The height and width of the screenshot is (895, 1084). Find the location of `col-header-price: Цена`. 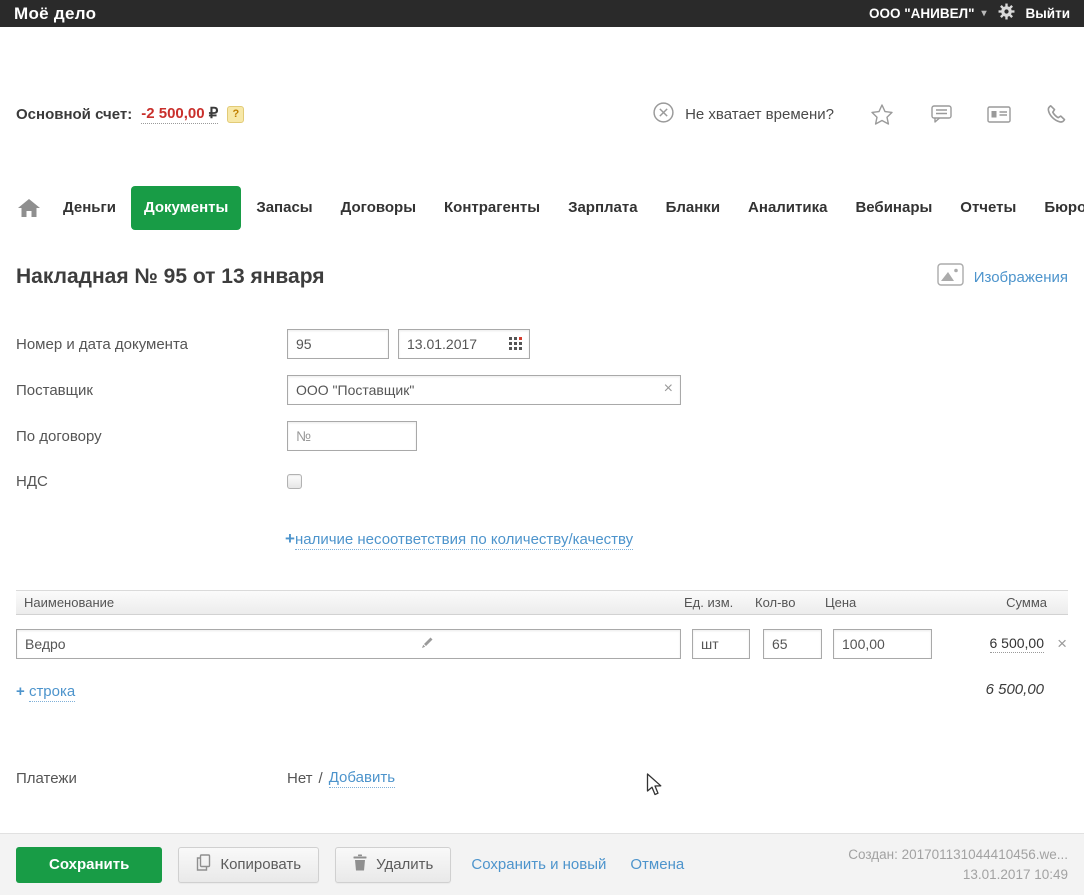

col-header-price: Цена is located at coordinates (841, 602).